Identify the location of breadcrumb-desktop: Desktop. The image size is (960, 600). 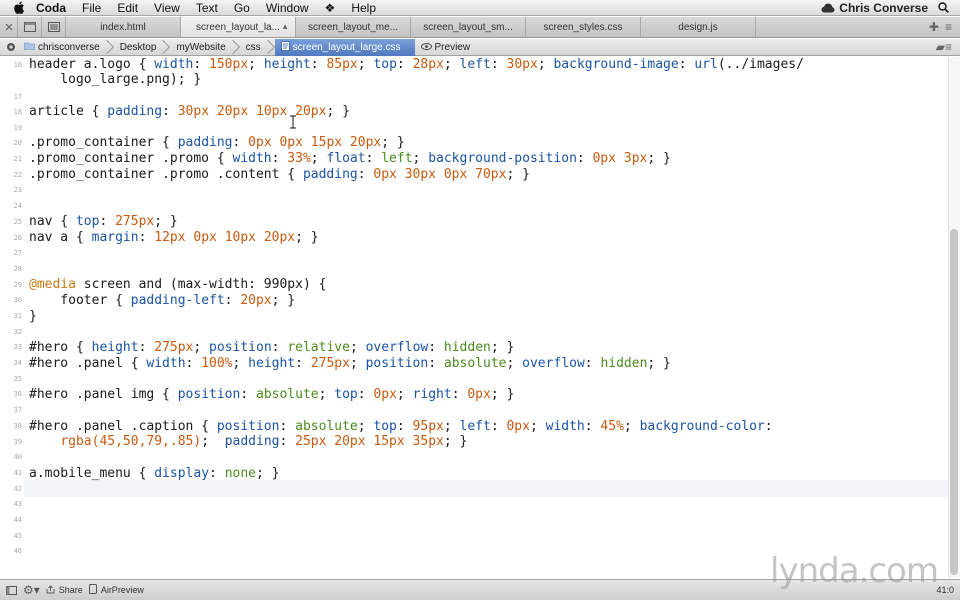
(142, 47).